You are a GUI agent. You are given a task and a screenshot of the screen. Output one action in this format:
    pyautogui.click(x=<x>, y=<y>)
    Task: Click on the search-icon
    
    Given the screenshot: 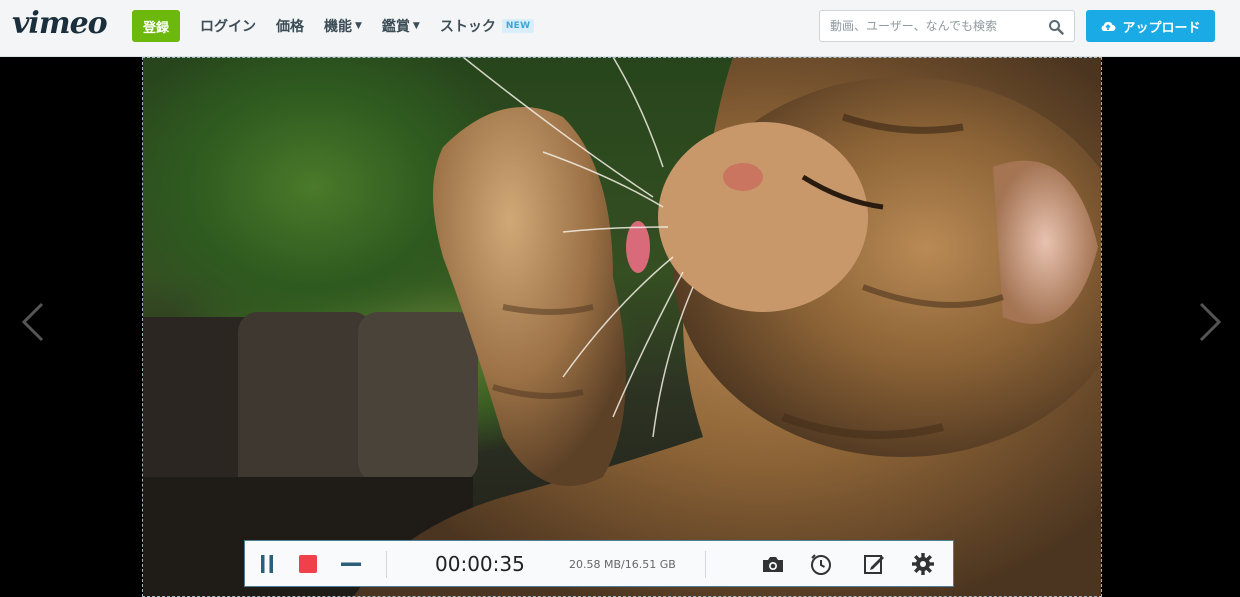 What is the action you would take?
    pyautogui.click(x=1056, y=27)
    